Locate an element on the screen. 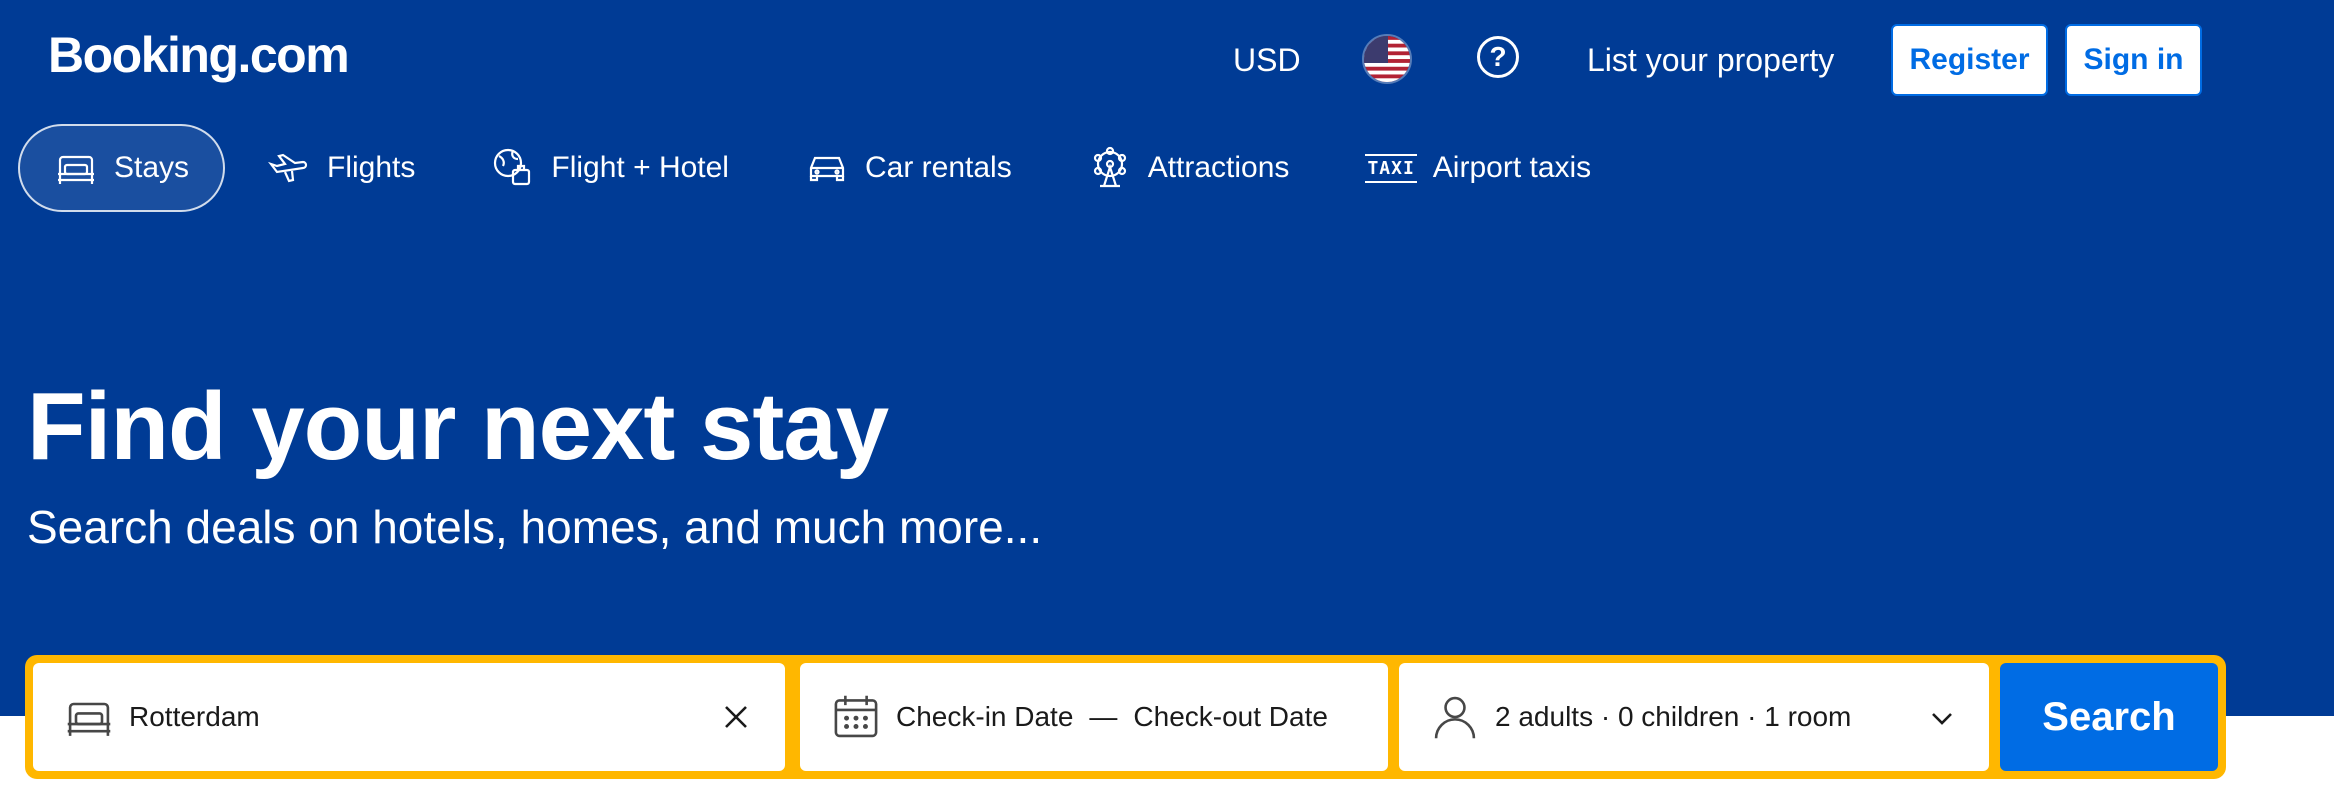 This screenshot has height=806, width=2334. destination-field: Rotterdam is located at coordinates (409, 717).